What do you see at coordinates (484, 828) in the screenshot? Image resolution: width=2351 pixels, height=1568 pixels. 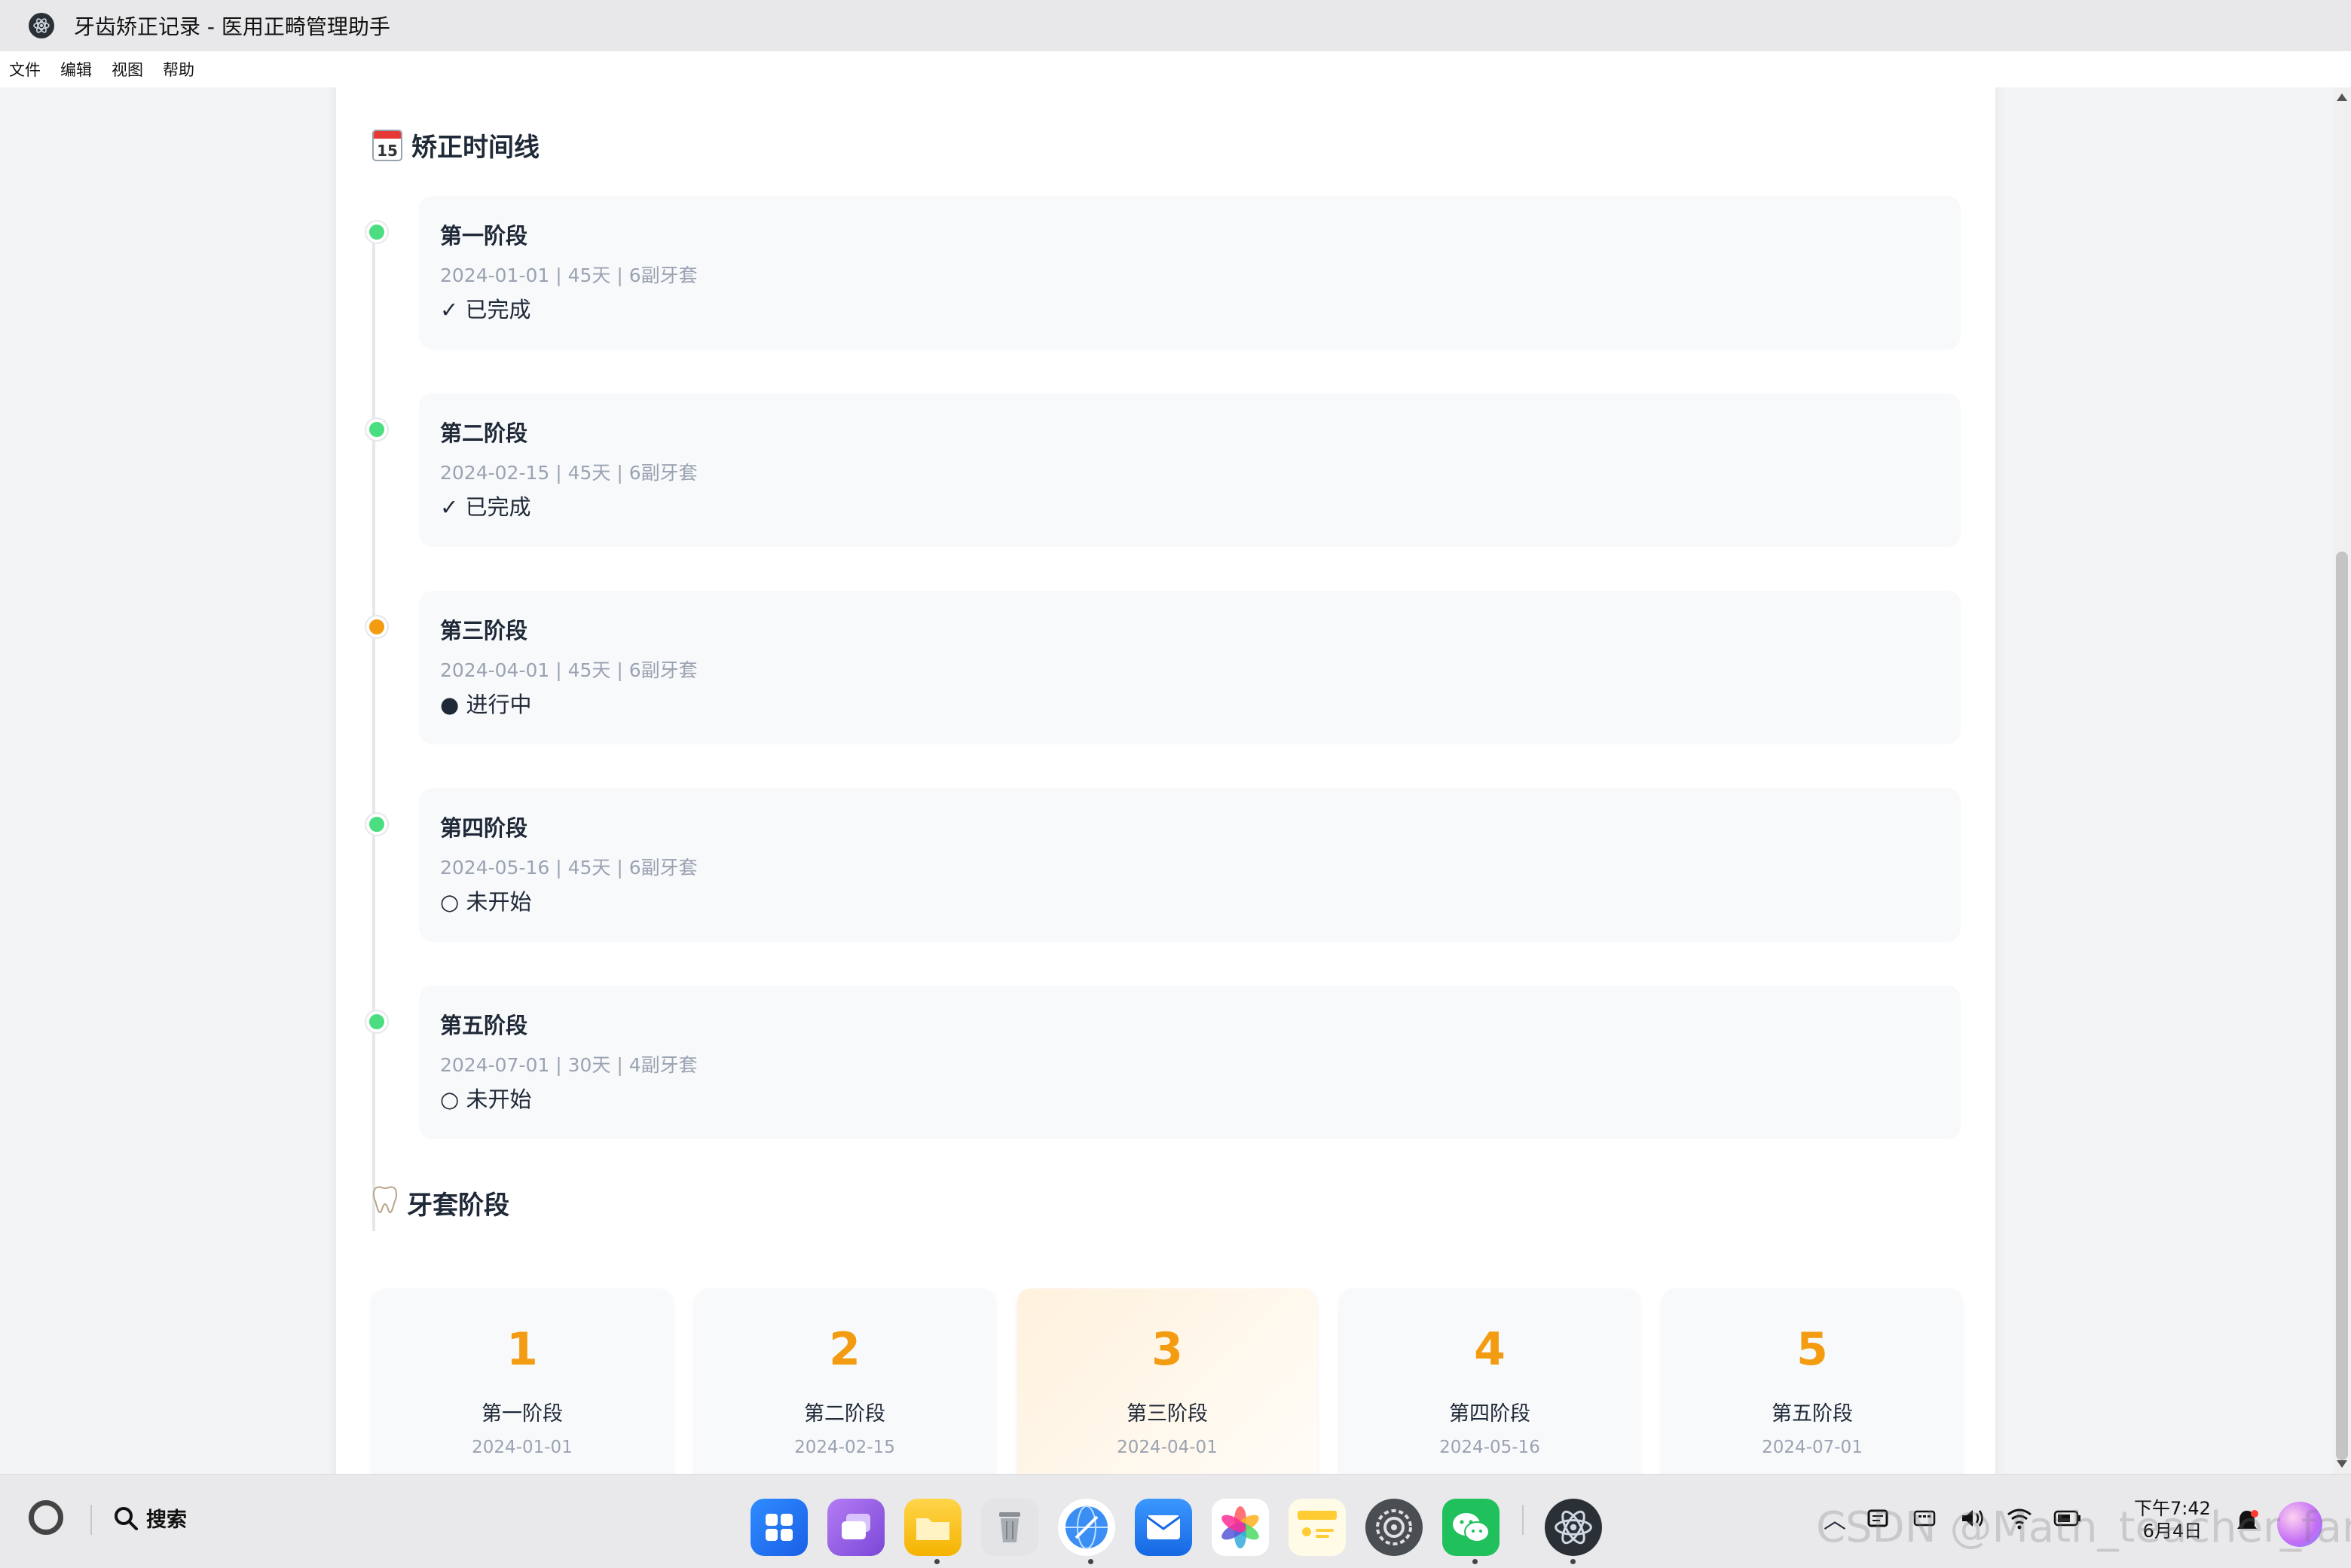 I see `stage-name: 第四阶段` at bounding box center [484, 828].